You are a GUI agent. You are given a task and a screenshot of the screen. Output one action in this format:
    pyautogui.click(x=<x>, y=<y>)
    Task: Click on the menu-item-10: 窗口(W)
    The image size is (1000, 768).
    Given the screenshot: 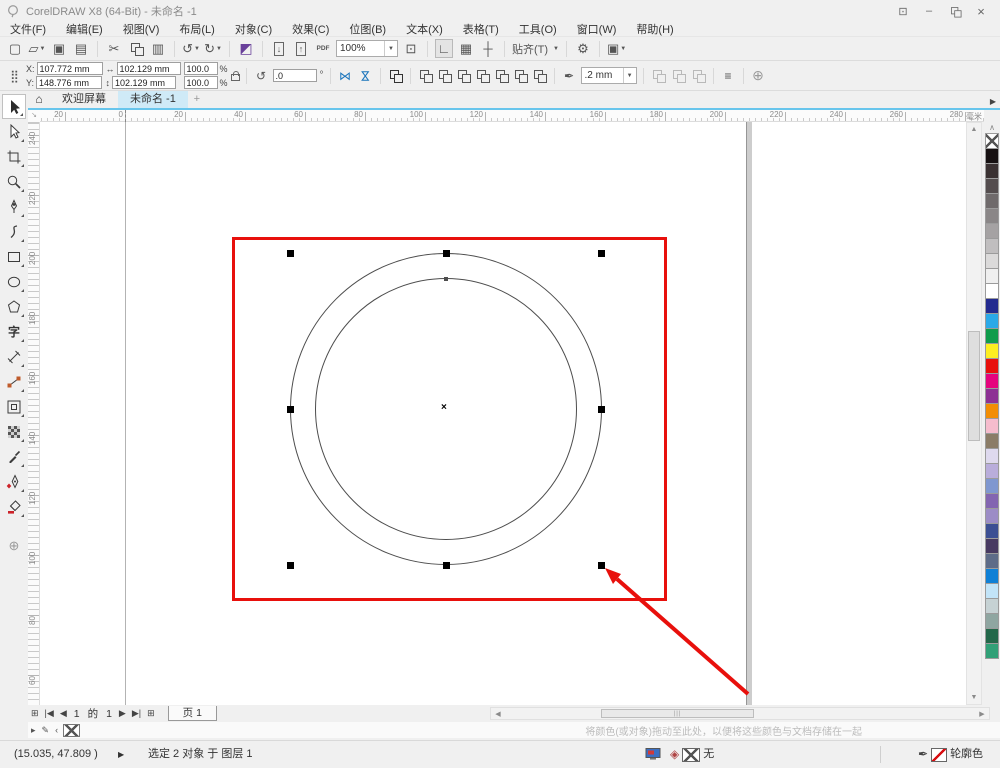 What is the action you would take?
    pyautogui.click(x=597, y=29)
    